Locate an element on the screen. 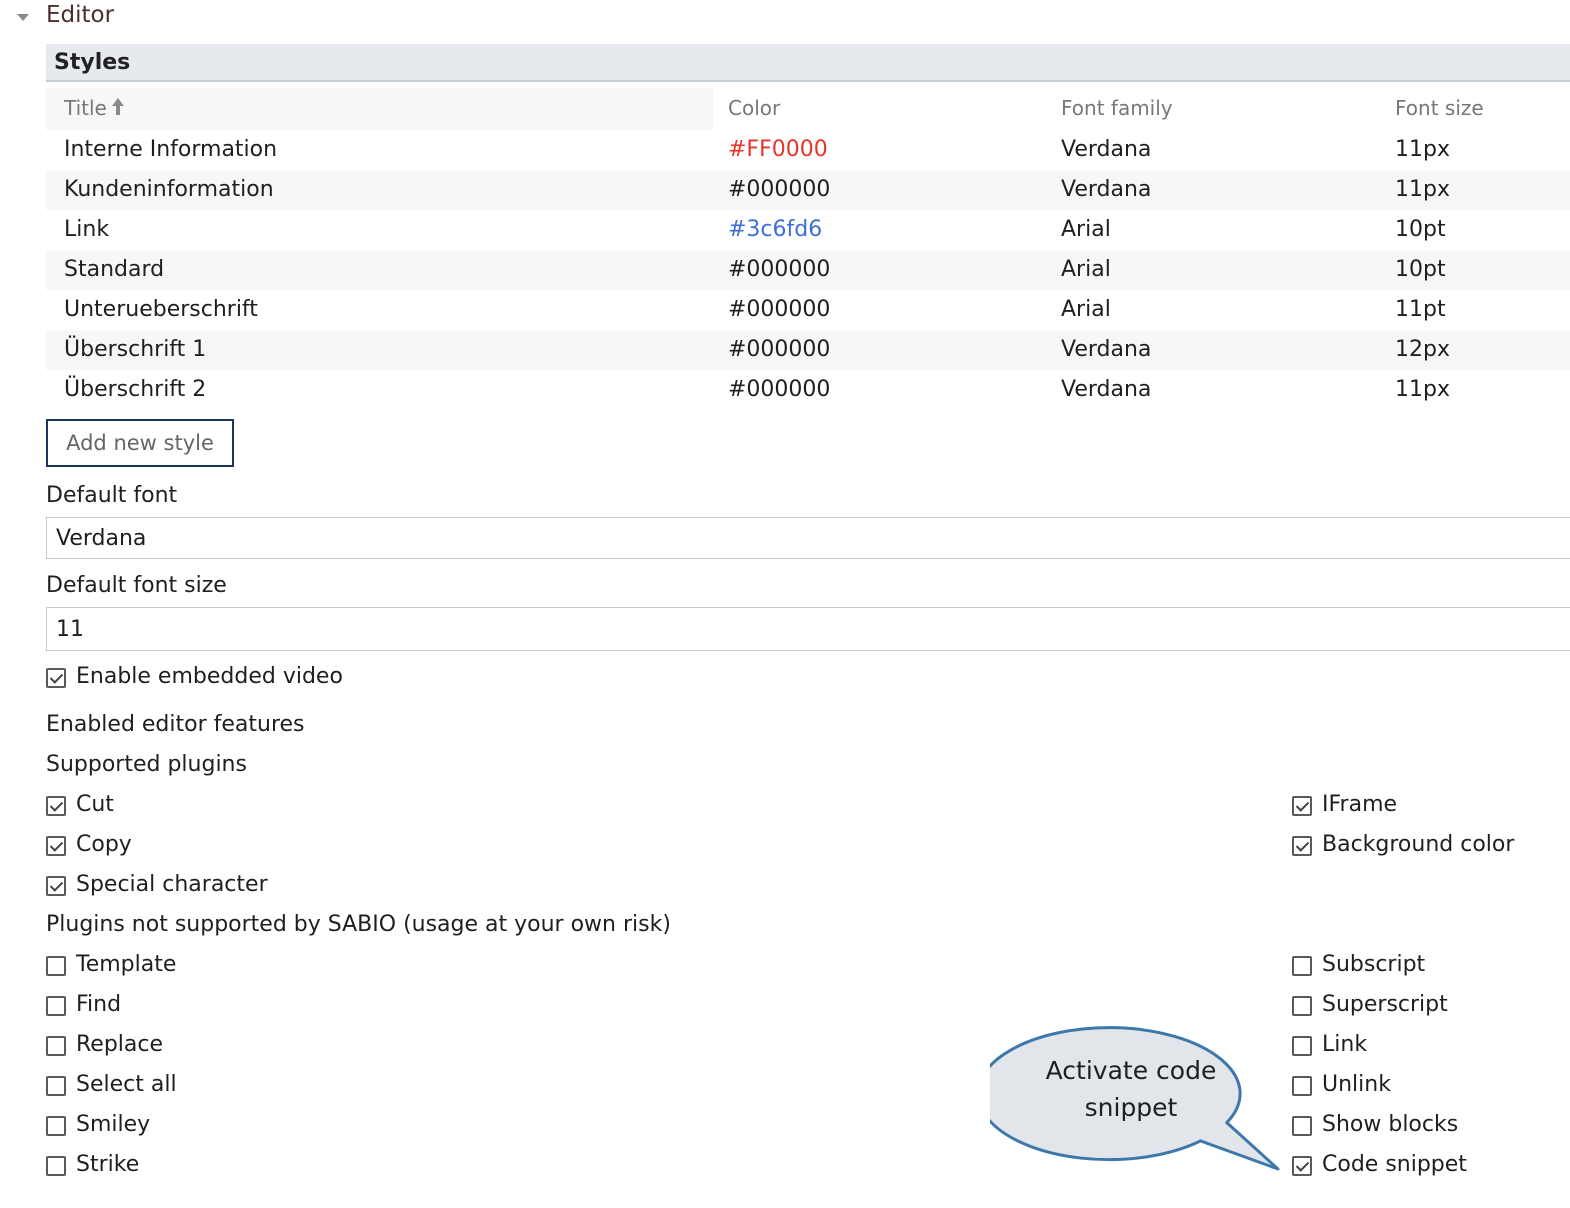 Image resolution: width=1570 pixels, height=1208 pixels. styles-table-header: Title Color Font family Font size is located at coordinates (808, 109).